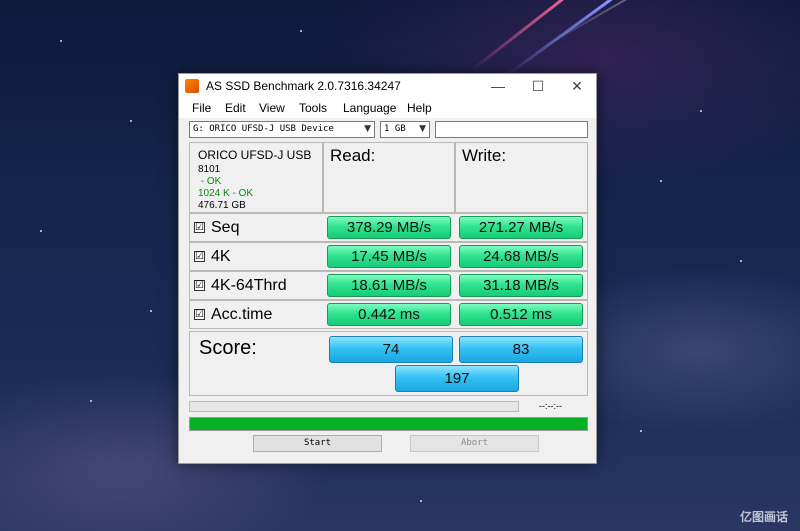 The width and height of the screenshot is (800, 531). What do you see at coordinates (199, 314) in the screenshot?
I see `acc-time-checkbox: ☑` at bounding box center [199, 314].